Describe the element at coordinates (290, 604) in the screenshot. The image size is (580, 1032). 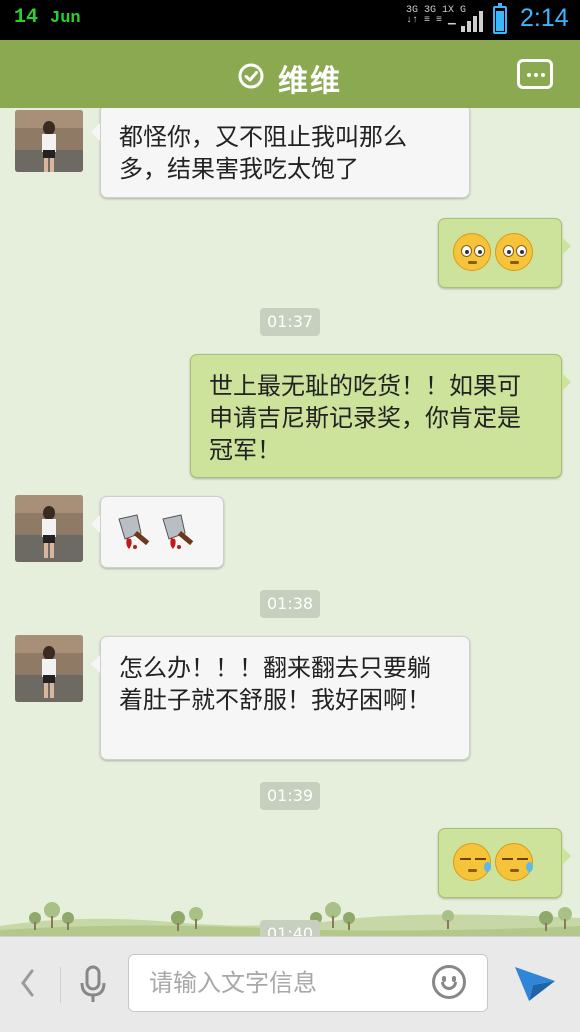
I see `message-timestamp: 01:38` at that location.